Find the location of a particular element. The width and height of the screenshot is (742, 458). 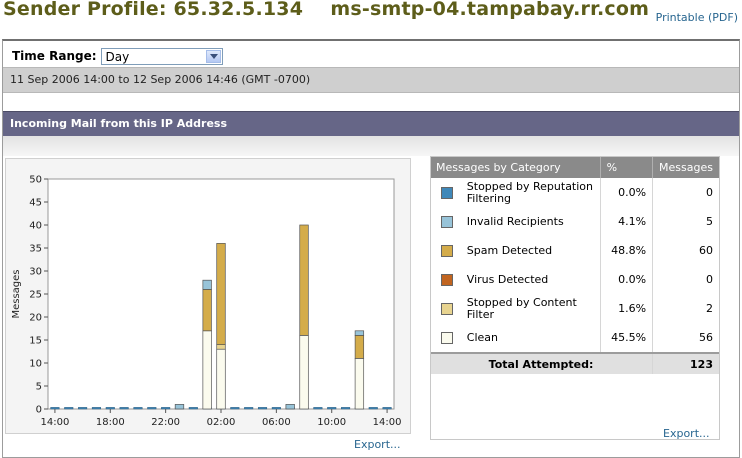

y-tick-label: 10 is located at coordinates (35, 364).